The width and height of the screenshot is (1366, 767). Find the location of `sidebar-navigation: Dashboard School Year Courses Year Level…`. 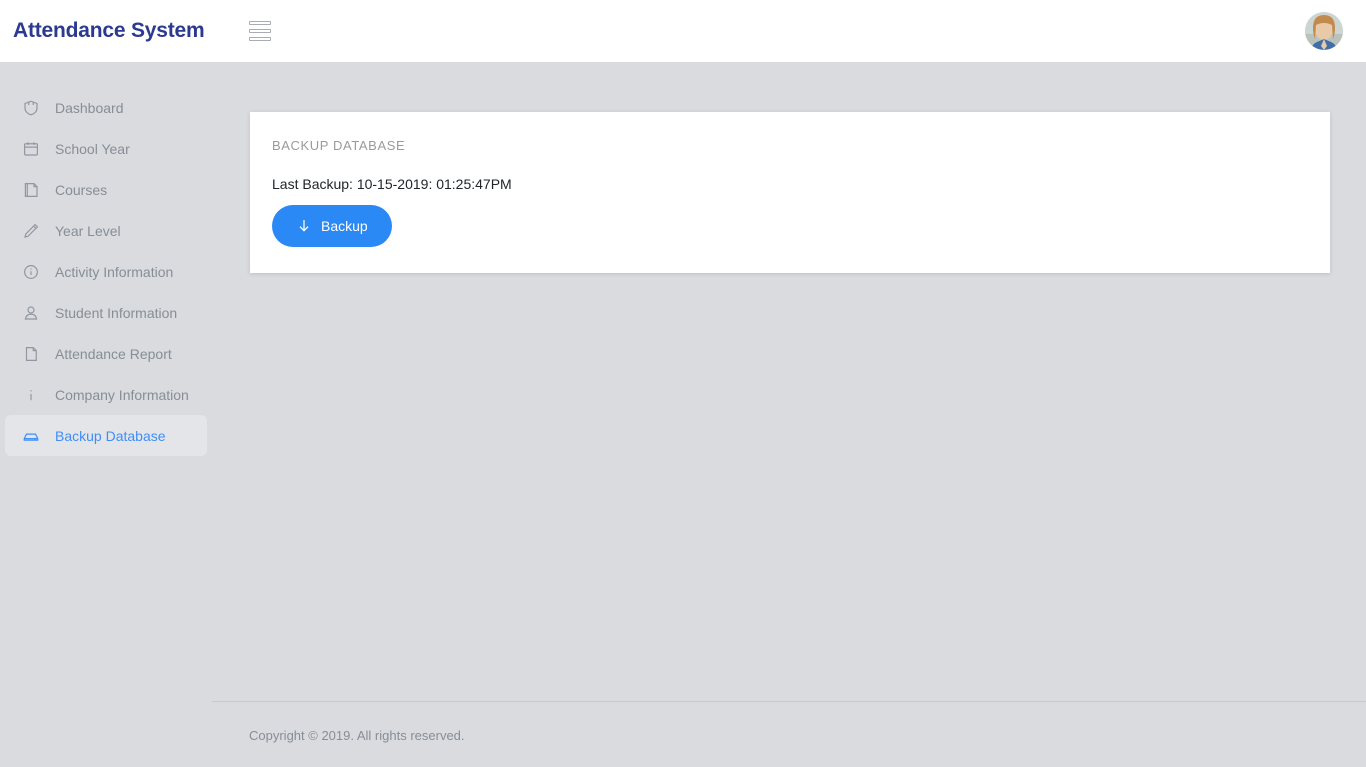

sidebar-navigation: Dashboard School Year Courses Year Level… is located at coordinates (106, 414).